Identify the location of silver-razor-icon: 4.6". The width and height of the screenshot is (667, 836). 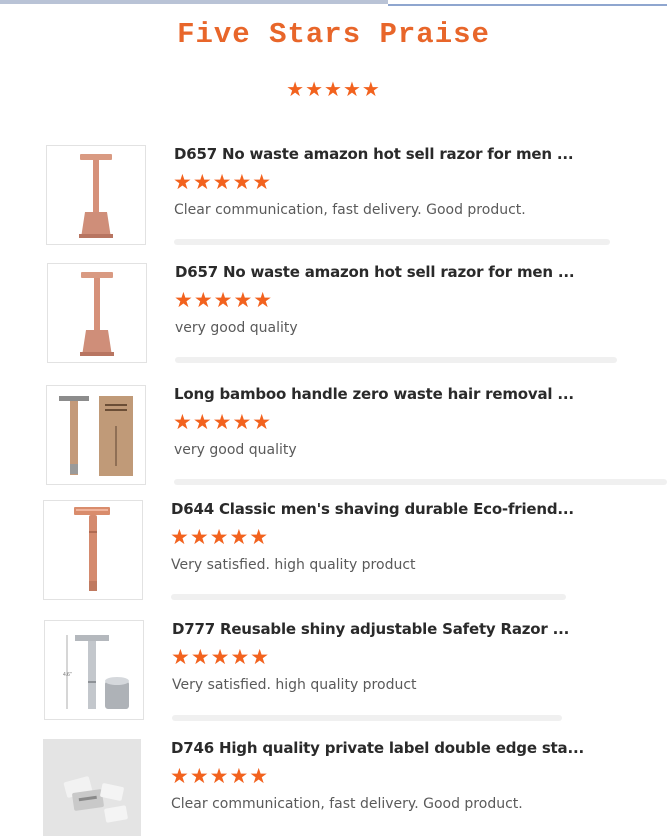
(96, 672).